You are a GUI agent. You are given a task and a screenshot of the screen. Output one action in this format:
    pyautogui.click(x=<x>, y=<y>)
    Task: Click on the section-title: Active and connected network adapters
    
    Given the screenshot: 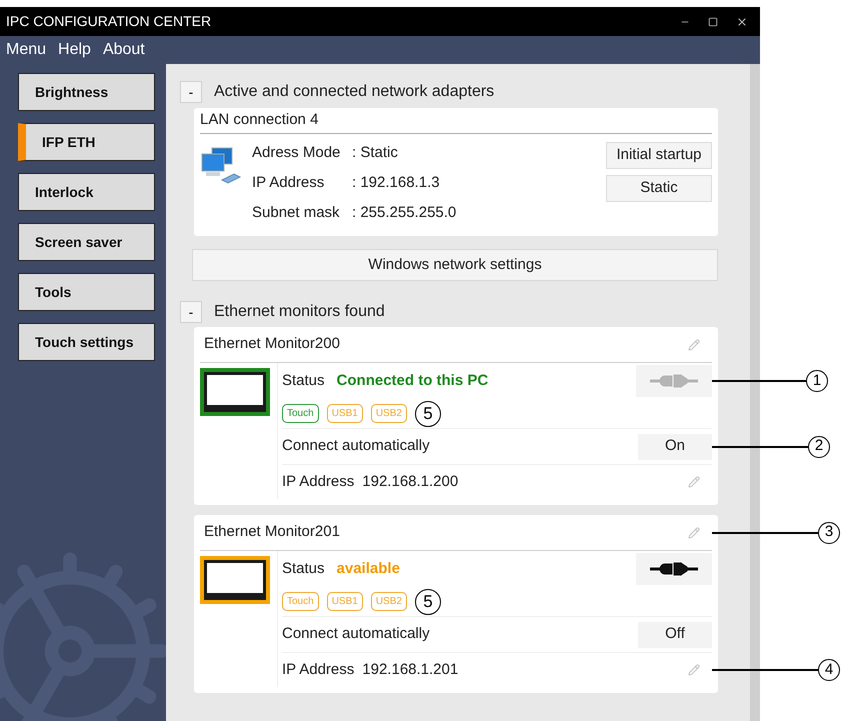 What is the action you would take?
    pyautogui.click(x=354, y=92)
    